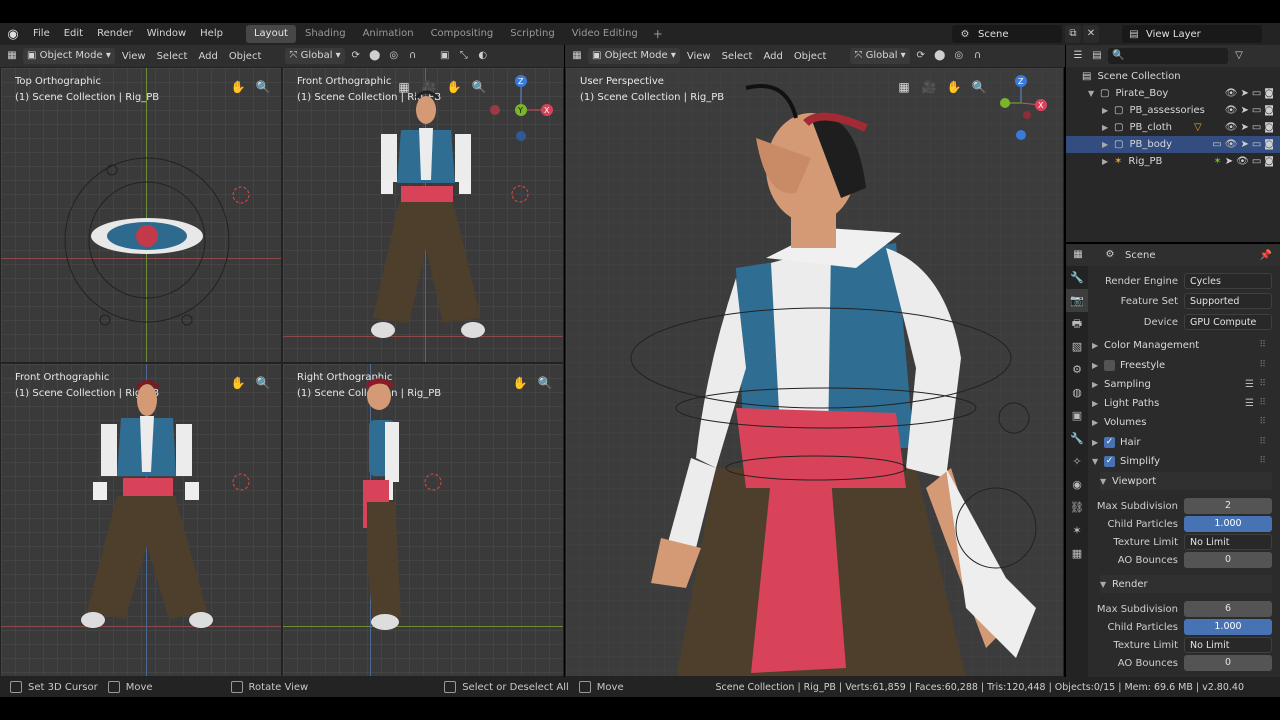 The height and width of the screenshot is (720, 1280). Describe the element at coordinates (1228, 627) in the screenshot. I see `render-child-particles-slider: 1.000` at that location.